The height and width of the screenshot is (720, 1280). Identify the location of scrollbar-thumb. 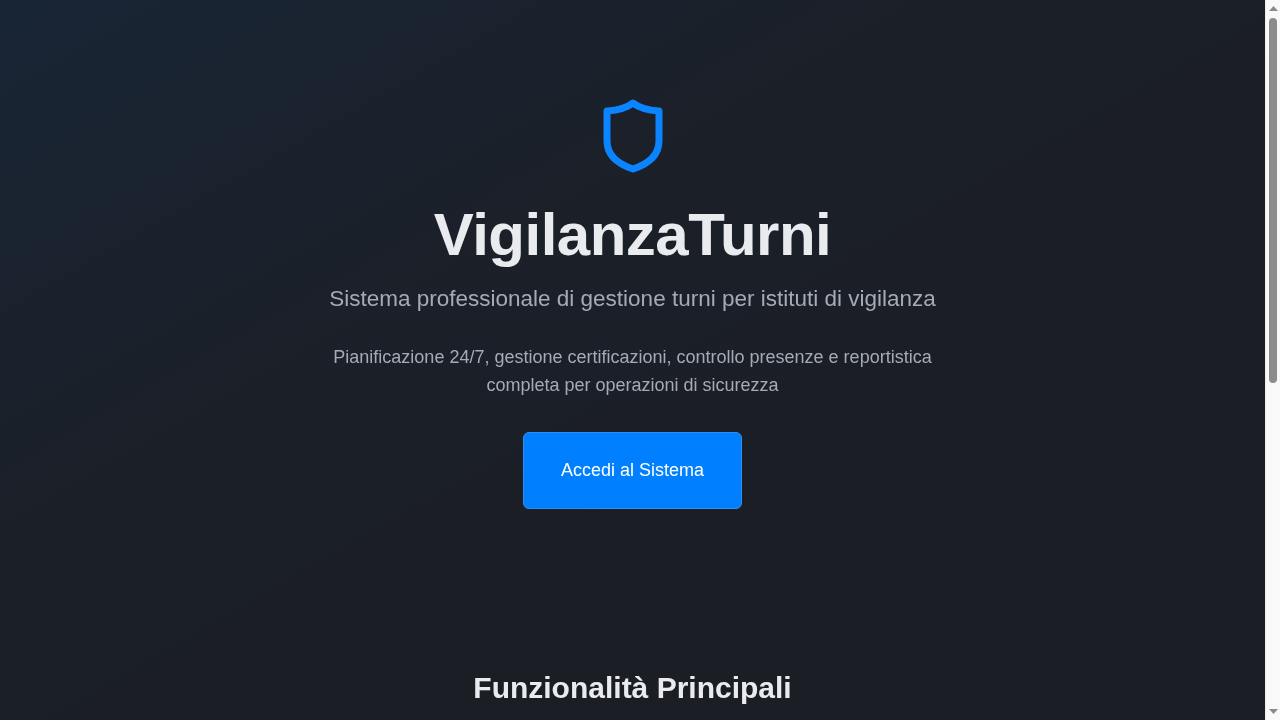
(1273, 200).